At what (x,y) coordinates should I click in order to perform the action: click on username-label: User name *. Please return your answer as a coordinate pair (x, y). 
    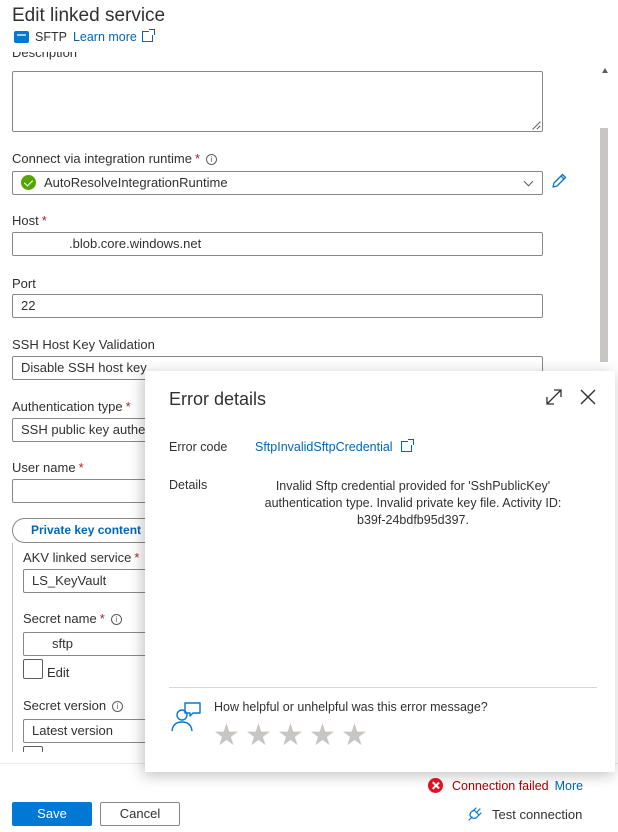
    Looking at the image, I should click on (48, 467).